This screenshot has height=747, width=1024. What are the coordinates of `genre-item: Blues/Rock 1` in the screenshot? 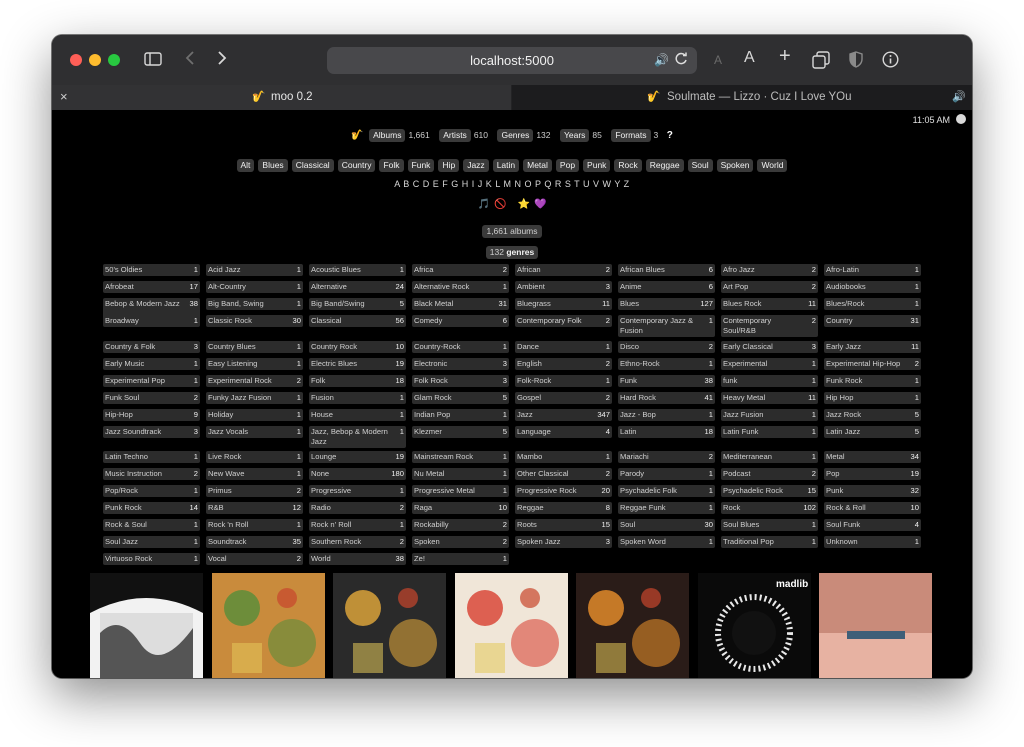 It's located at (872, 304).